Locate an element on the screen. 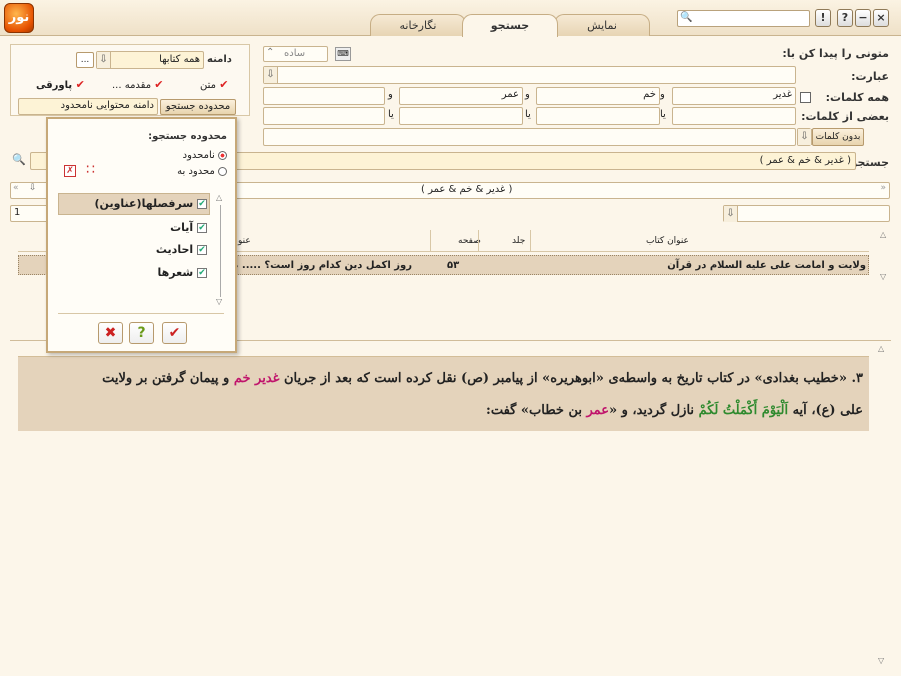 This screenshot has width=901, height=676. mode-select: ⌃ ساده is located at coordinates (295, 54).